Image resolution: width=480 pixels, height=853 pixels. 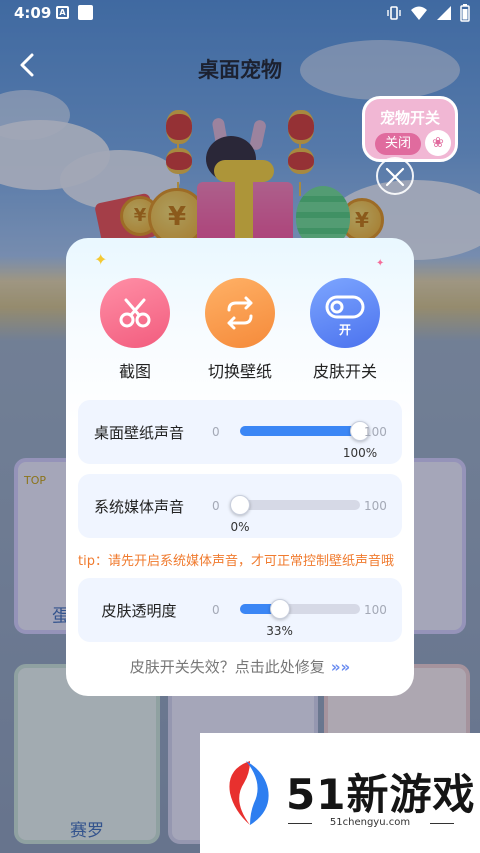 I want to click on slider-label: 桌面壁纸声音, so click(x=138, y=433).